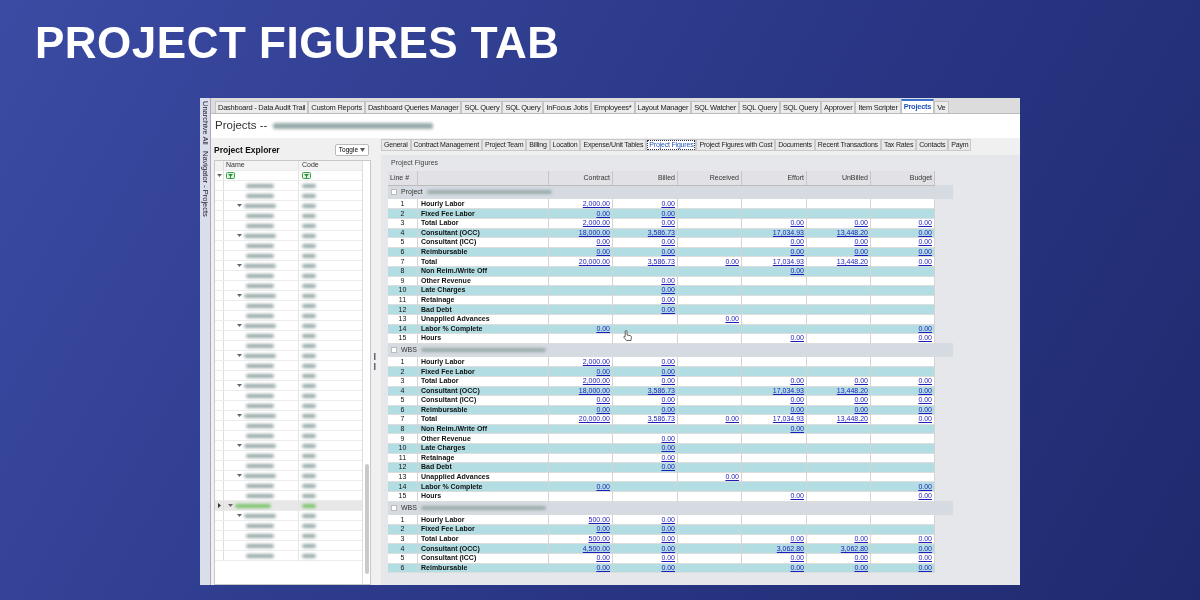 The image size is (1200, 600). I want to click on panel-title: Project Explorer, so click(247, 150).